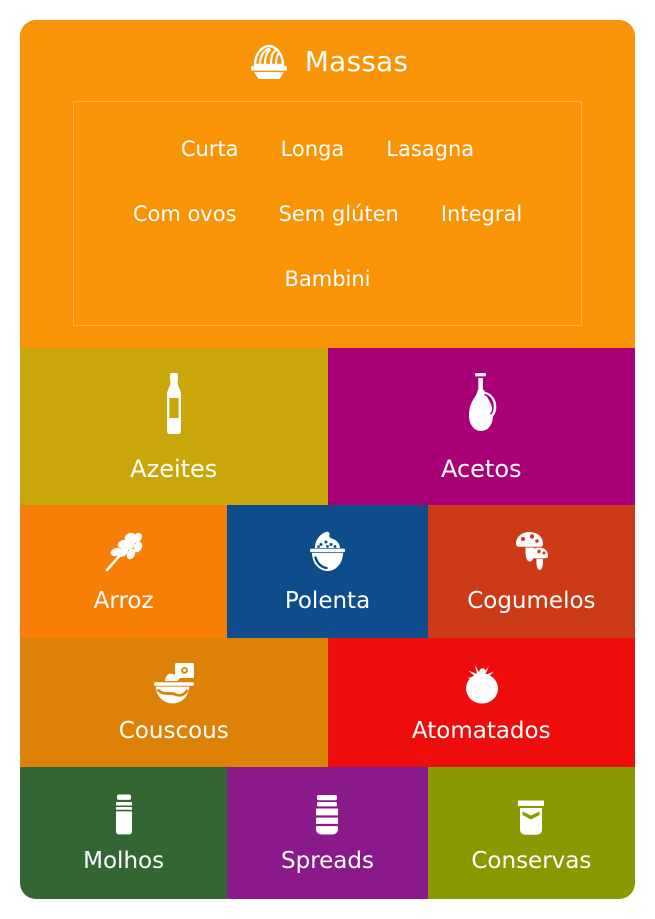 This screenshot has height=919, width=655. What do you see at coordinates (481, 684) in the screenshot?
I see `tomato-icon` at bounding box center [481, 684].